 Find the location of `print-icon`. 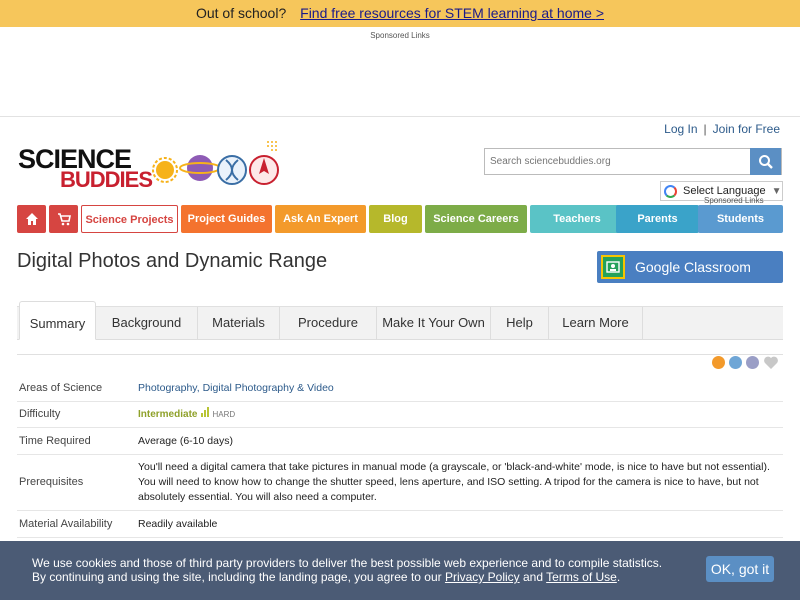

print-icon is located at coordinates (735, 362).